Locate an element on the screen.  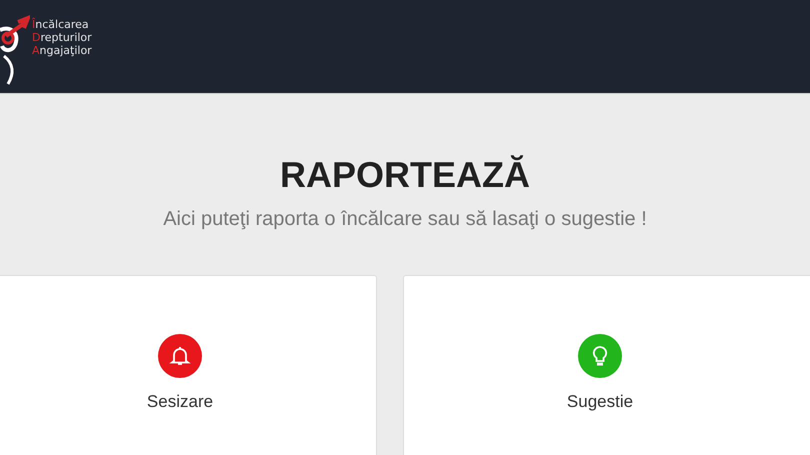
logo-text: Încălcarea is located at coordinates (61, 24).